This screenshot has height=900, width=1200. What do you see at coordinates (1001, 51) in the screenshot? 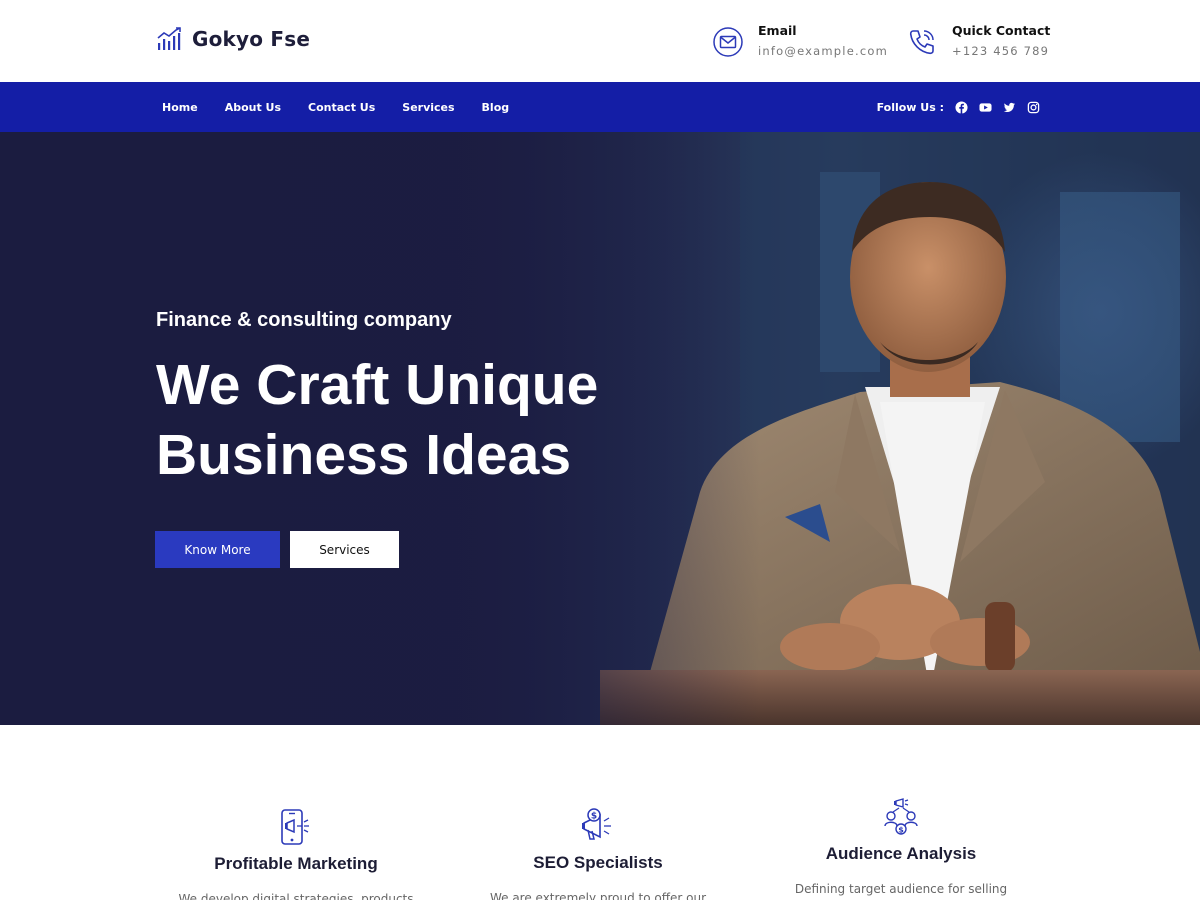
I see `phone-value: +123 456 789` at bounding box center [1001, 51].